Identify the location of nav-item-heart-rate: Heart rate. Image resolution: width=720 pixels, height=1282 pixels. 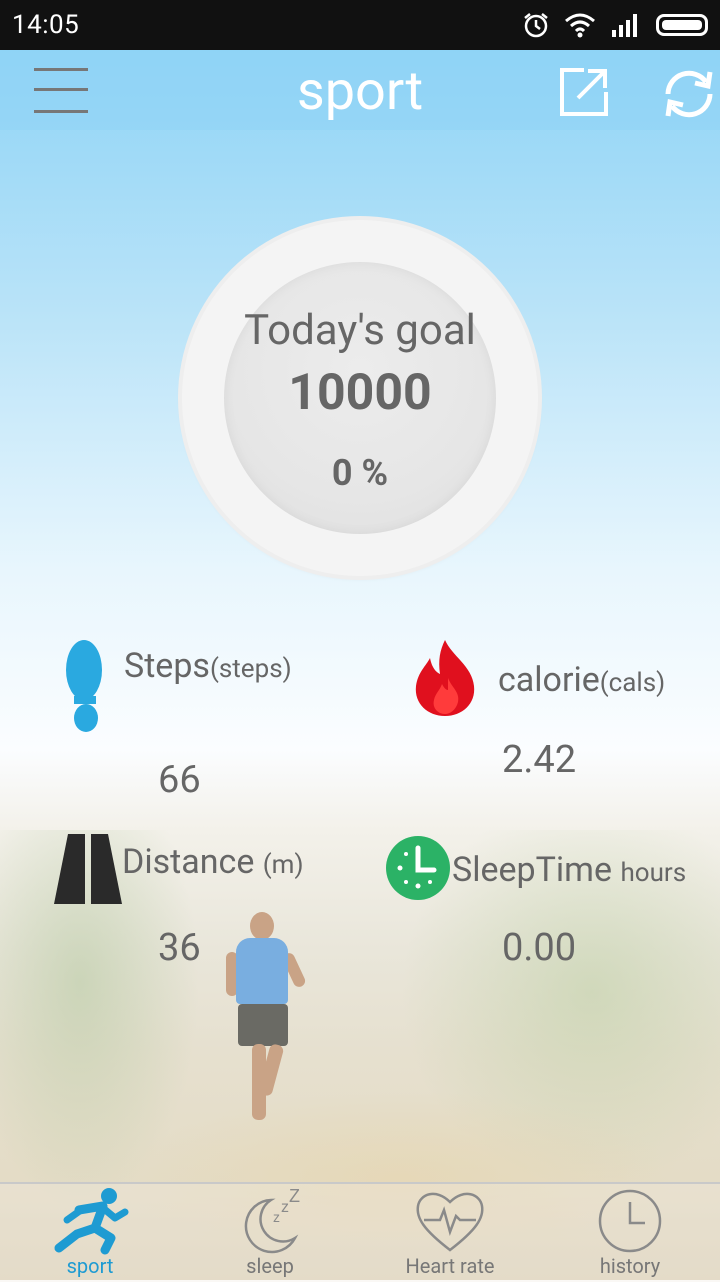
(450, 1233).